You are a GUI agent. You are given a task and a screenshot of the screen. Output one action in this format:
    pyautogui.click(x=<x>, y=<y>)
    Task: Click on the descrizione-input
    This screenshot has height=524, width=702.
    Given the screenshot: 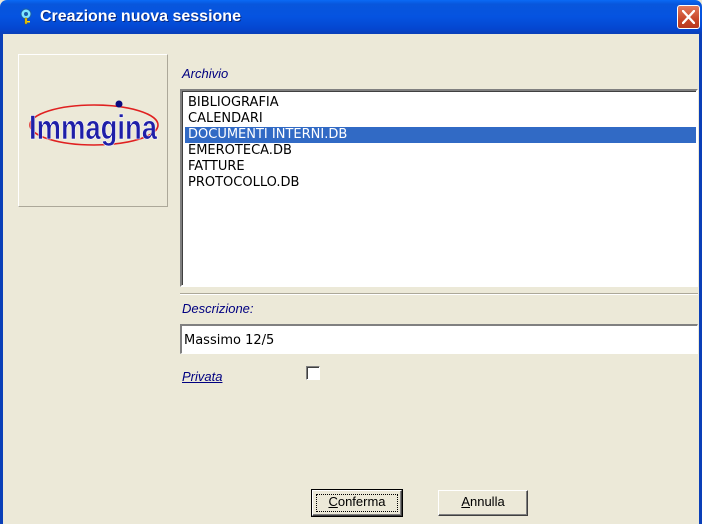 What is the action you would take?
    pyautogui.click(x=434, y=340)
    